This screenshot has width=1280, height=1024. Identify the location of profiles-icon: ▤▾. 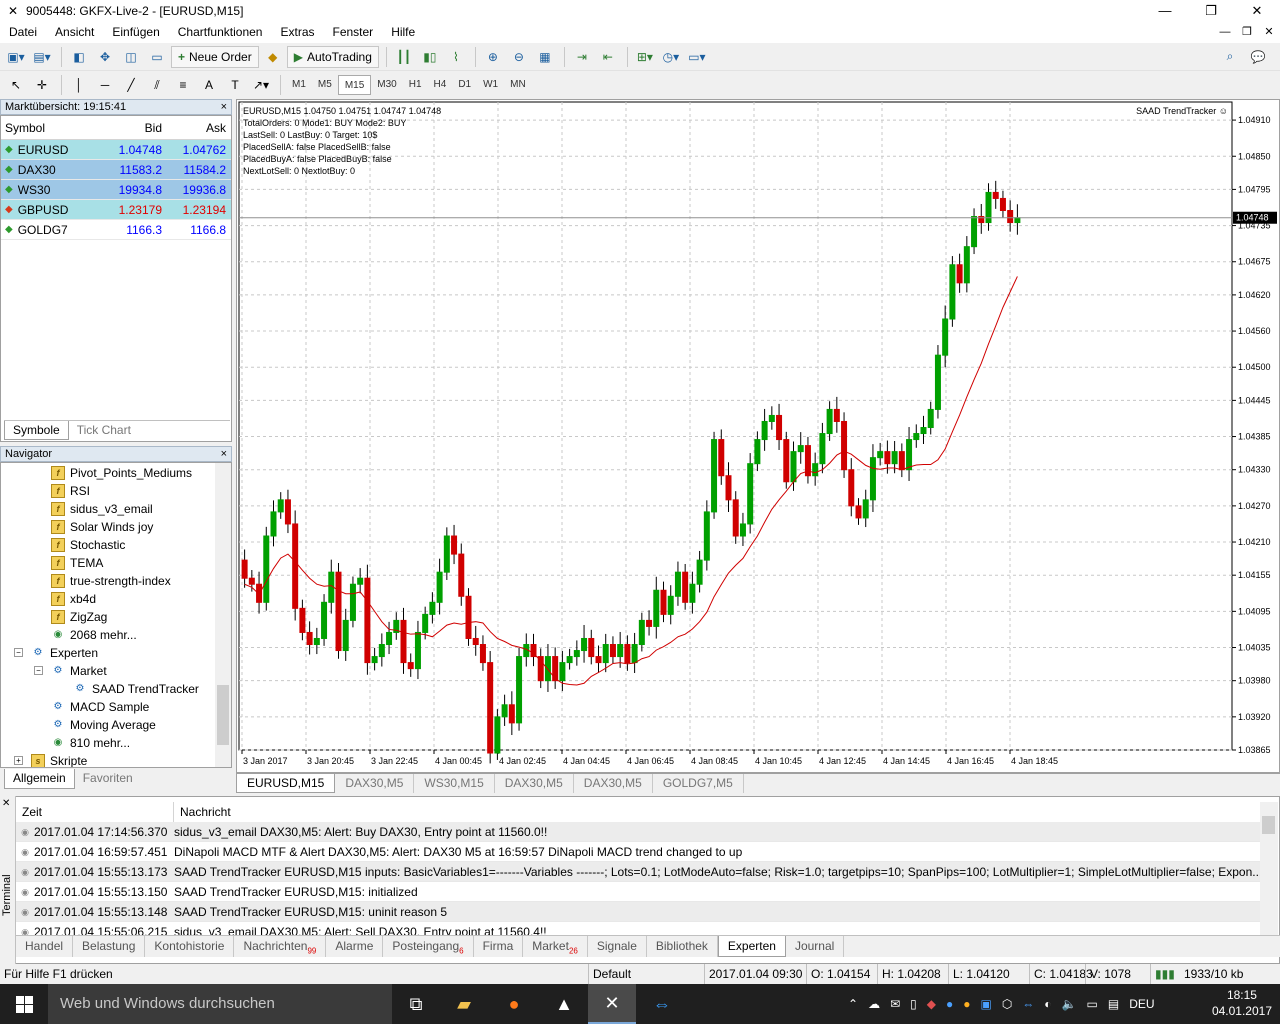
(42, 57).